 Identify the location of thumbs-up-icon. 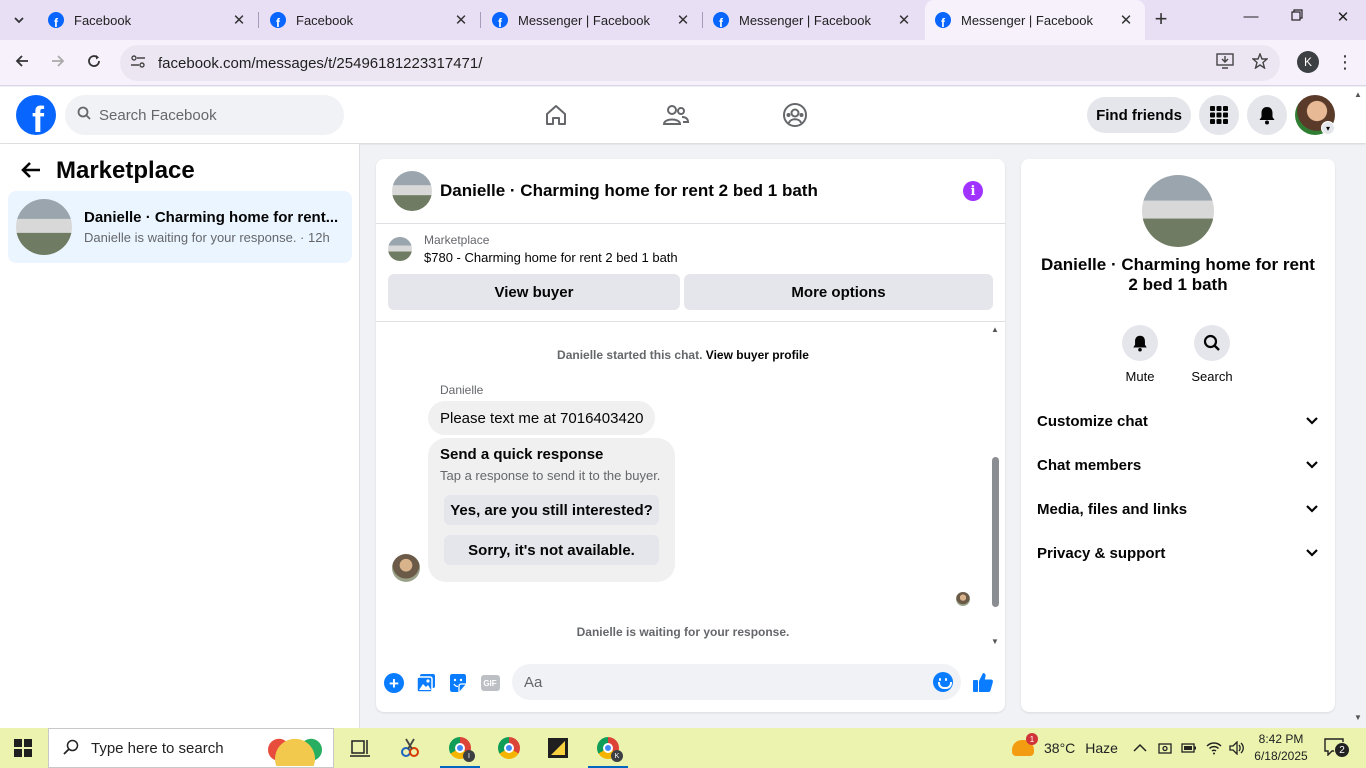
(983, 682).